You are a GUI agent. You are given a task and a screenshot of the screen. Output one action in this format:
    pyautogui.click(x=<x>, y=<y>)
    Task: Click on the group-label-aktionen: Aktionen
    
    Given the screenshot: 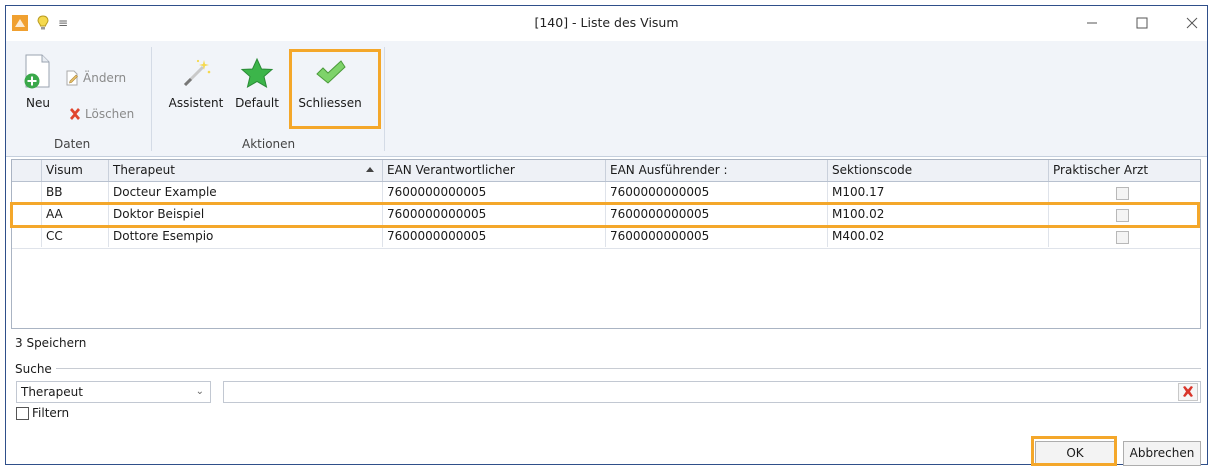 What is the action you would take?
    pyautogui.click(x=269, y=144)
    